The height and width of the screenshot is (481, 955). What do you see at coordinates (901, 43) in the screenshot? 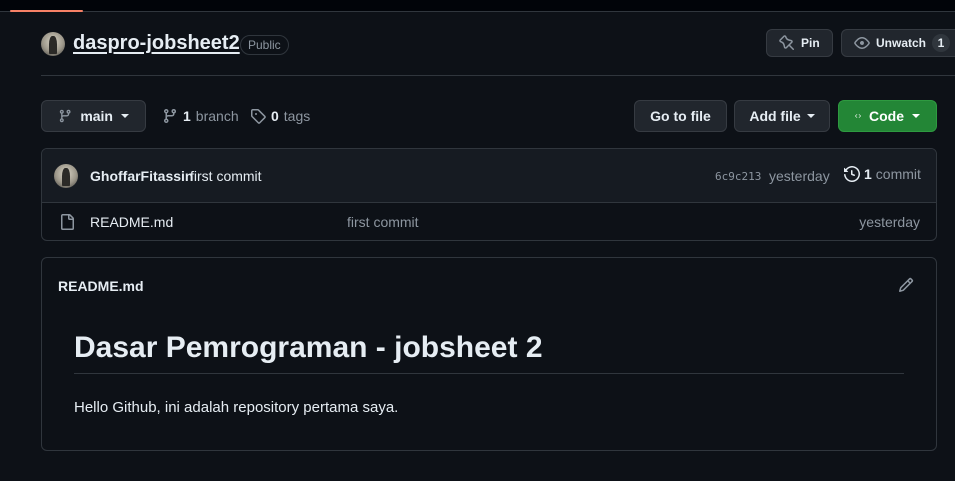
I see `unwatch-label: Unwatch` at bounding box center [901, 43].